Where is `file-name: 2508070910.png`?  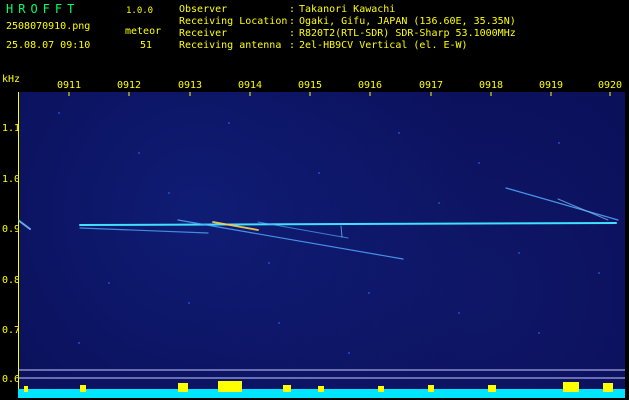 file-name: 2508070910.png is located at coordinates (48, 26).